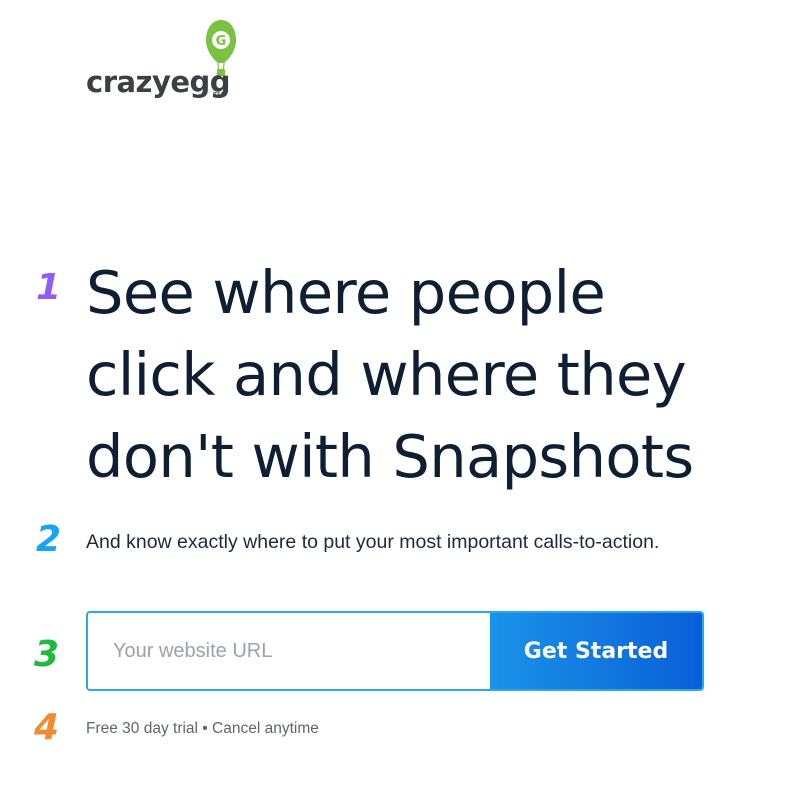 The width and height of the screenshot is (794, 786). I want to click on step-number-3: 3, so click(47, 654).